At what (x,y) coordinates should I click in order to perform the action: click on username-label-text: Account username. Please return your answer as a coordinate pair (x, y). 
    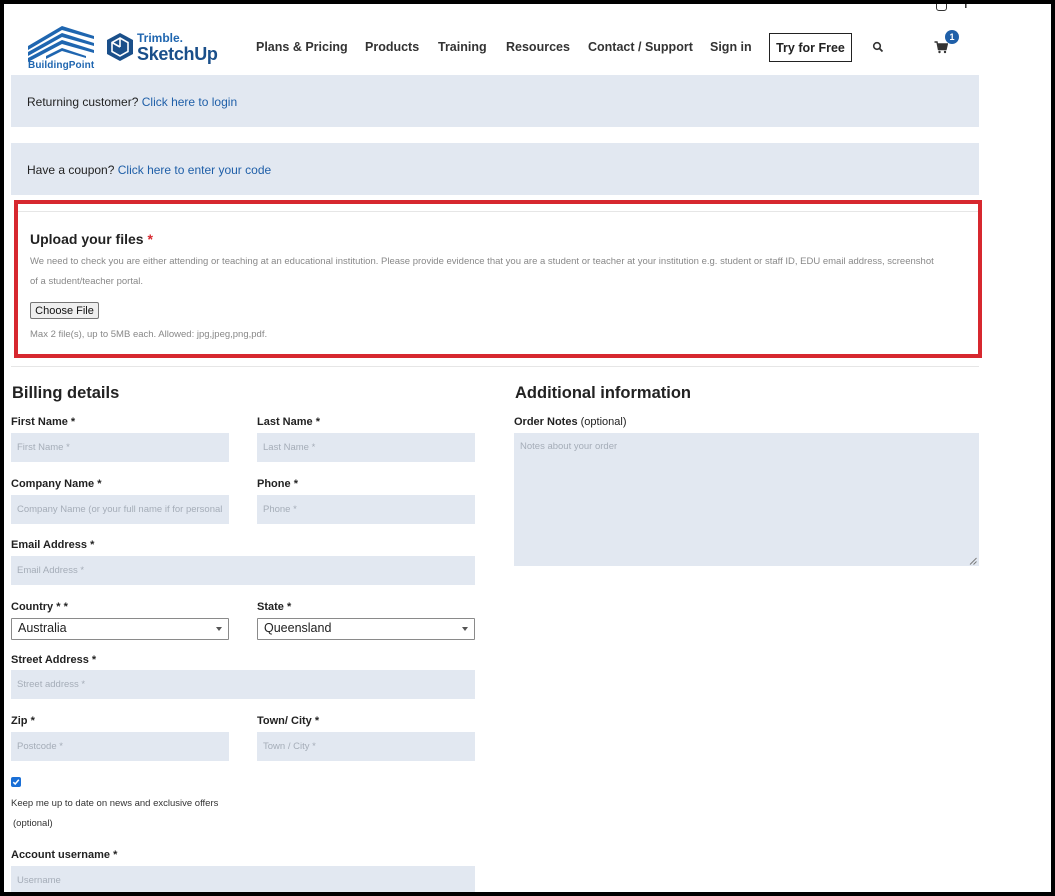
    Looking at the image, I should click on (61, 855).